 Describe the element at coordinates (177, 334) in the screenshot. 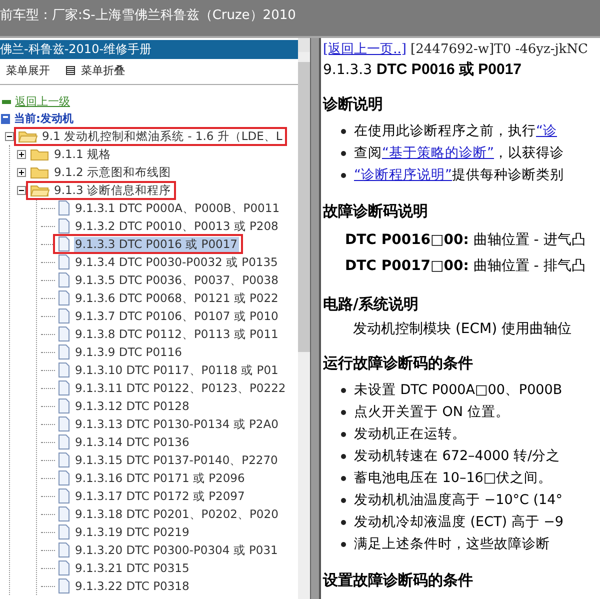

I see `tree-item: 9.1.3.8 DTC P0112、P0113 或 P011` at that location.